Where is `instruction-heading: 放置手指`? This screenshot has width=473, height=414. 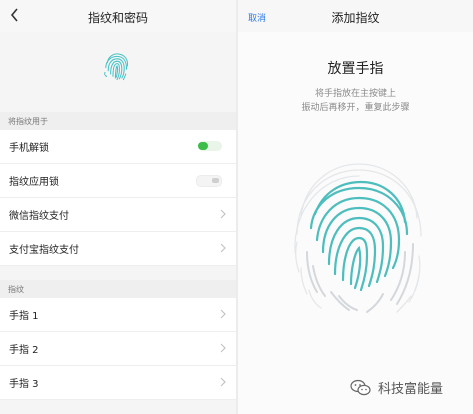
instruction-heading: 放置手指 is located at coordinates (355, 69).